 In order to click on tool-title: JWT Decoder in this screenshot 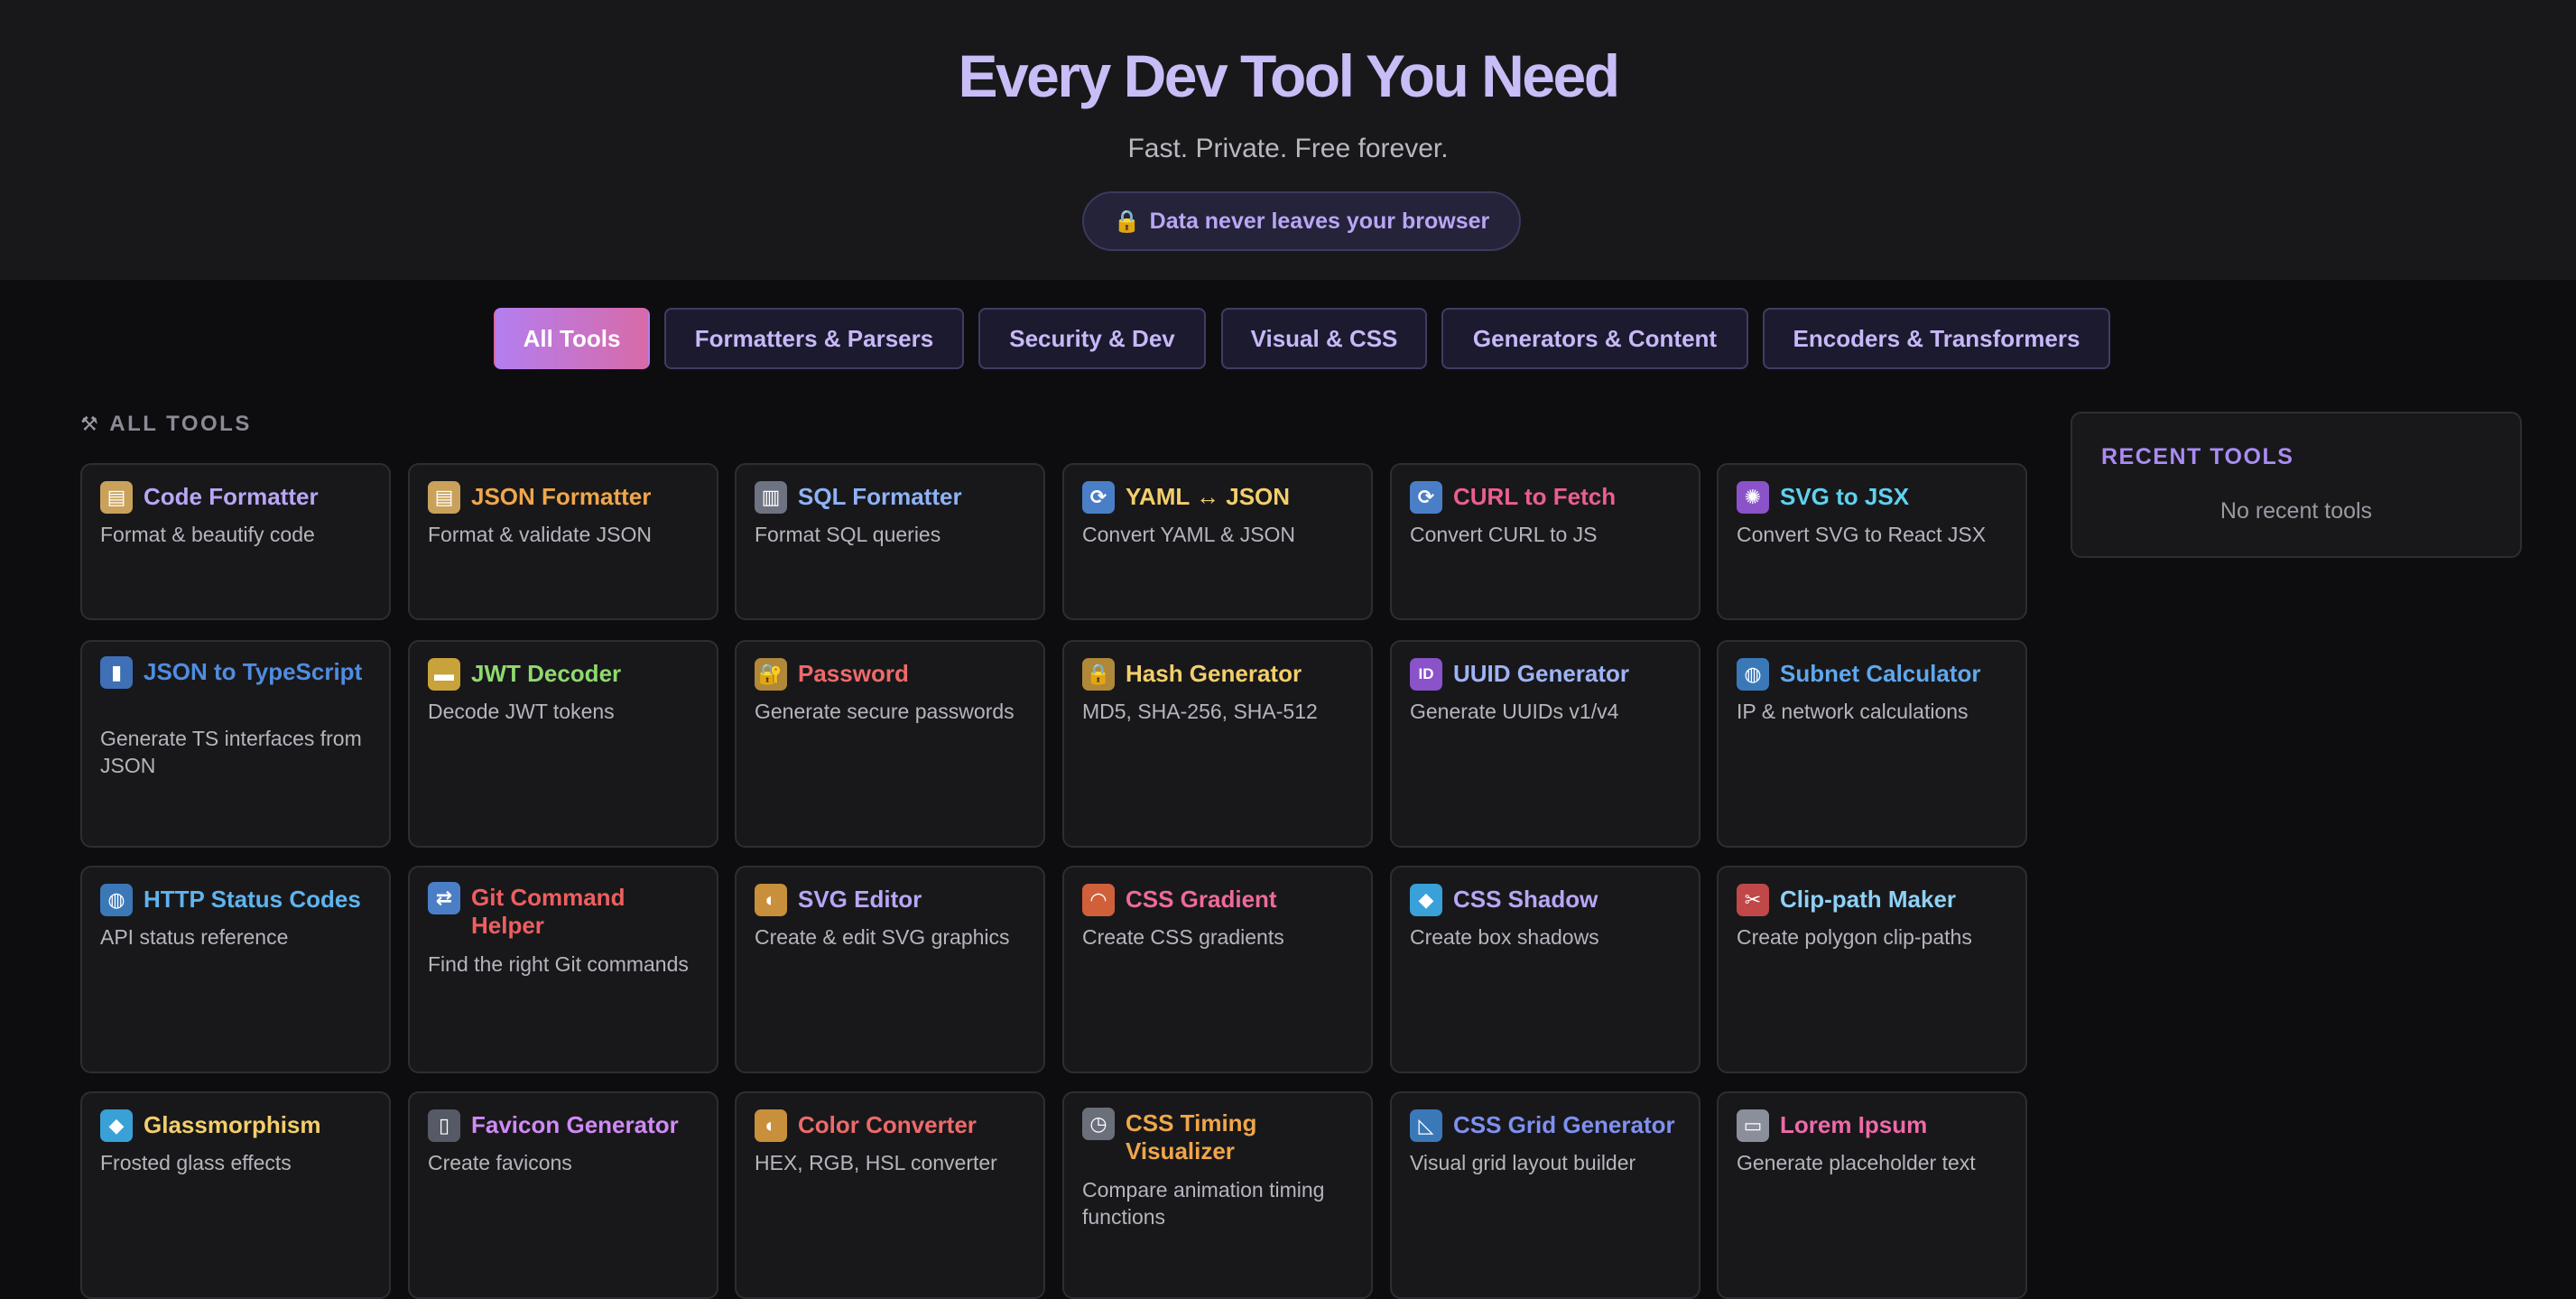, I will do `click(547, 673)`.